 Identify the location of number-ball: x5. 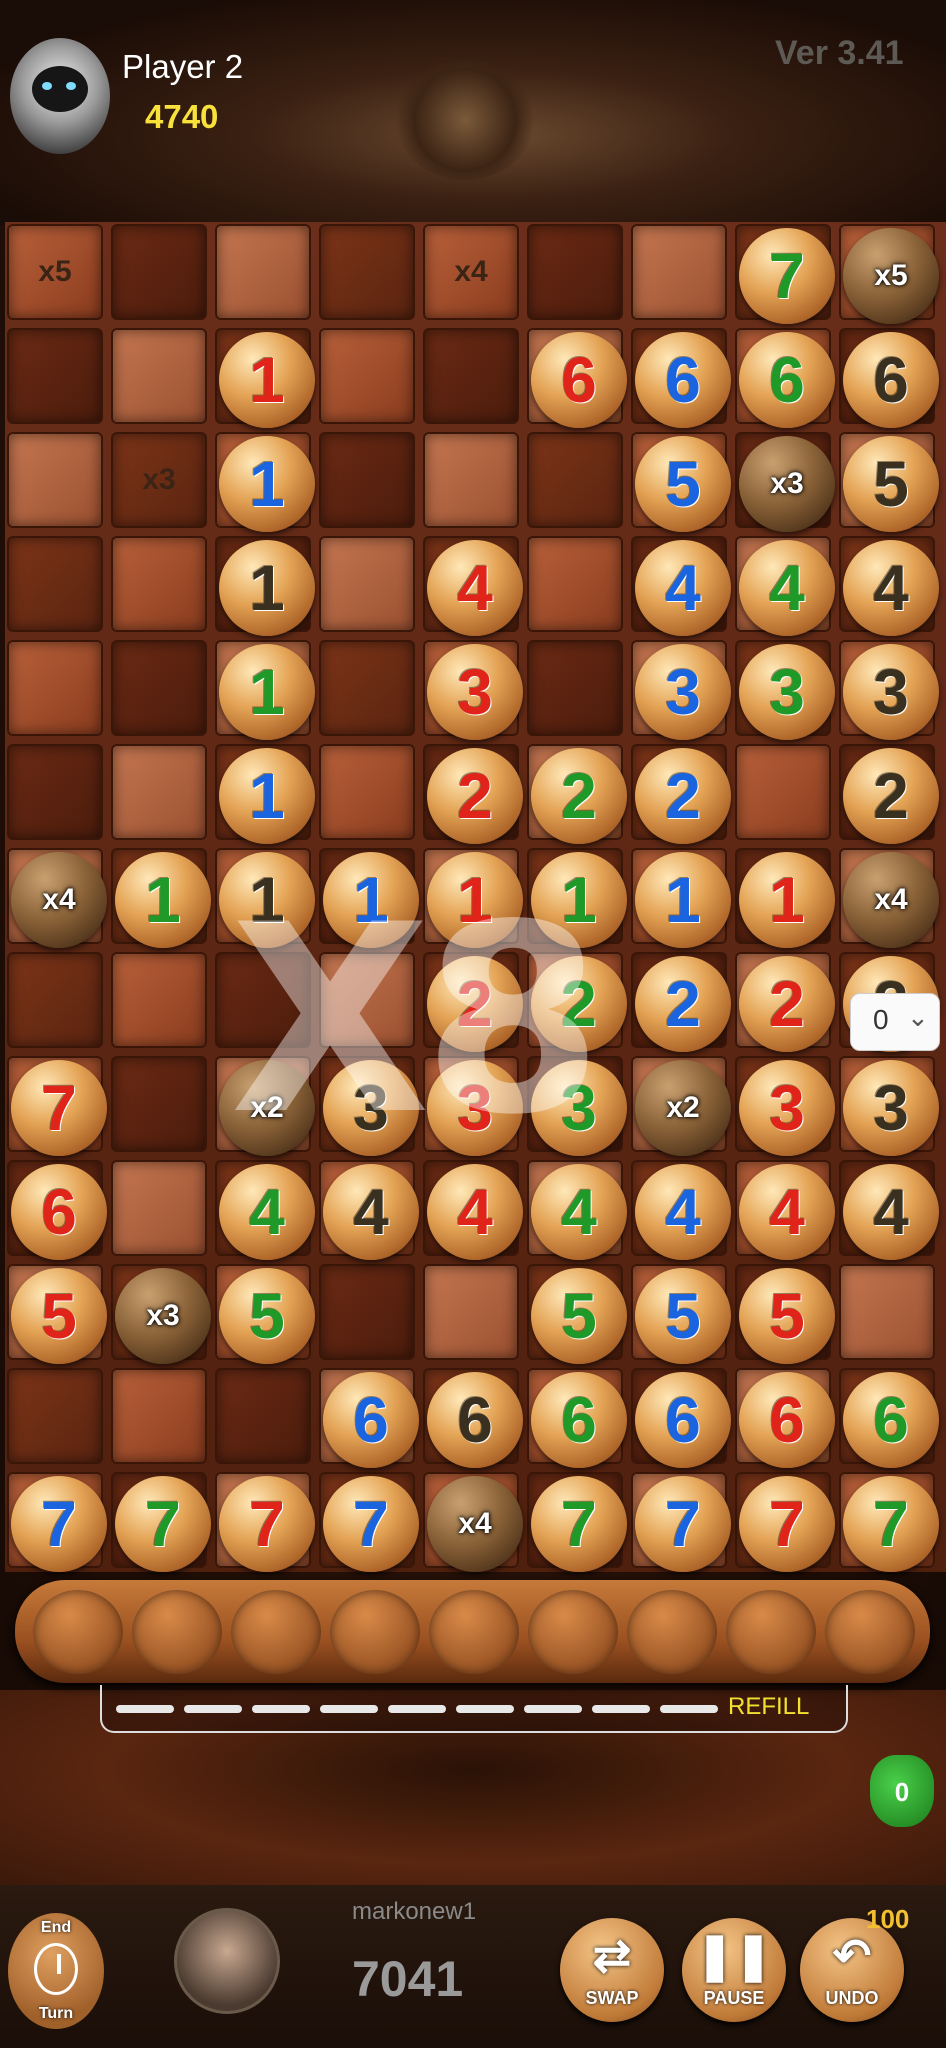
(891, 276).